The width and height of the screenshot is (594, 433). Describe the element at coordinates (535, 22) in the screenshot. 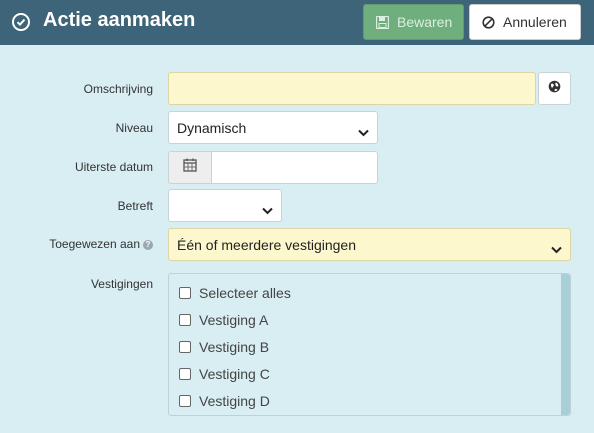

I see `cancel-button-label: Annuleren` at that location.